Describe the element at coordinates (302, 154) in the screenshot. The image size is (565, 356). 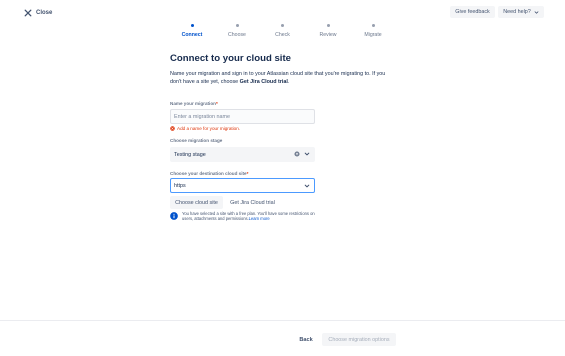
I see `select-icons` at that location.